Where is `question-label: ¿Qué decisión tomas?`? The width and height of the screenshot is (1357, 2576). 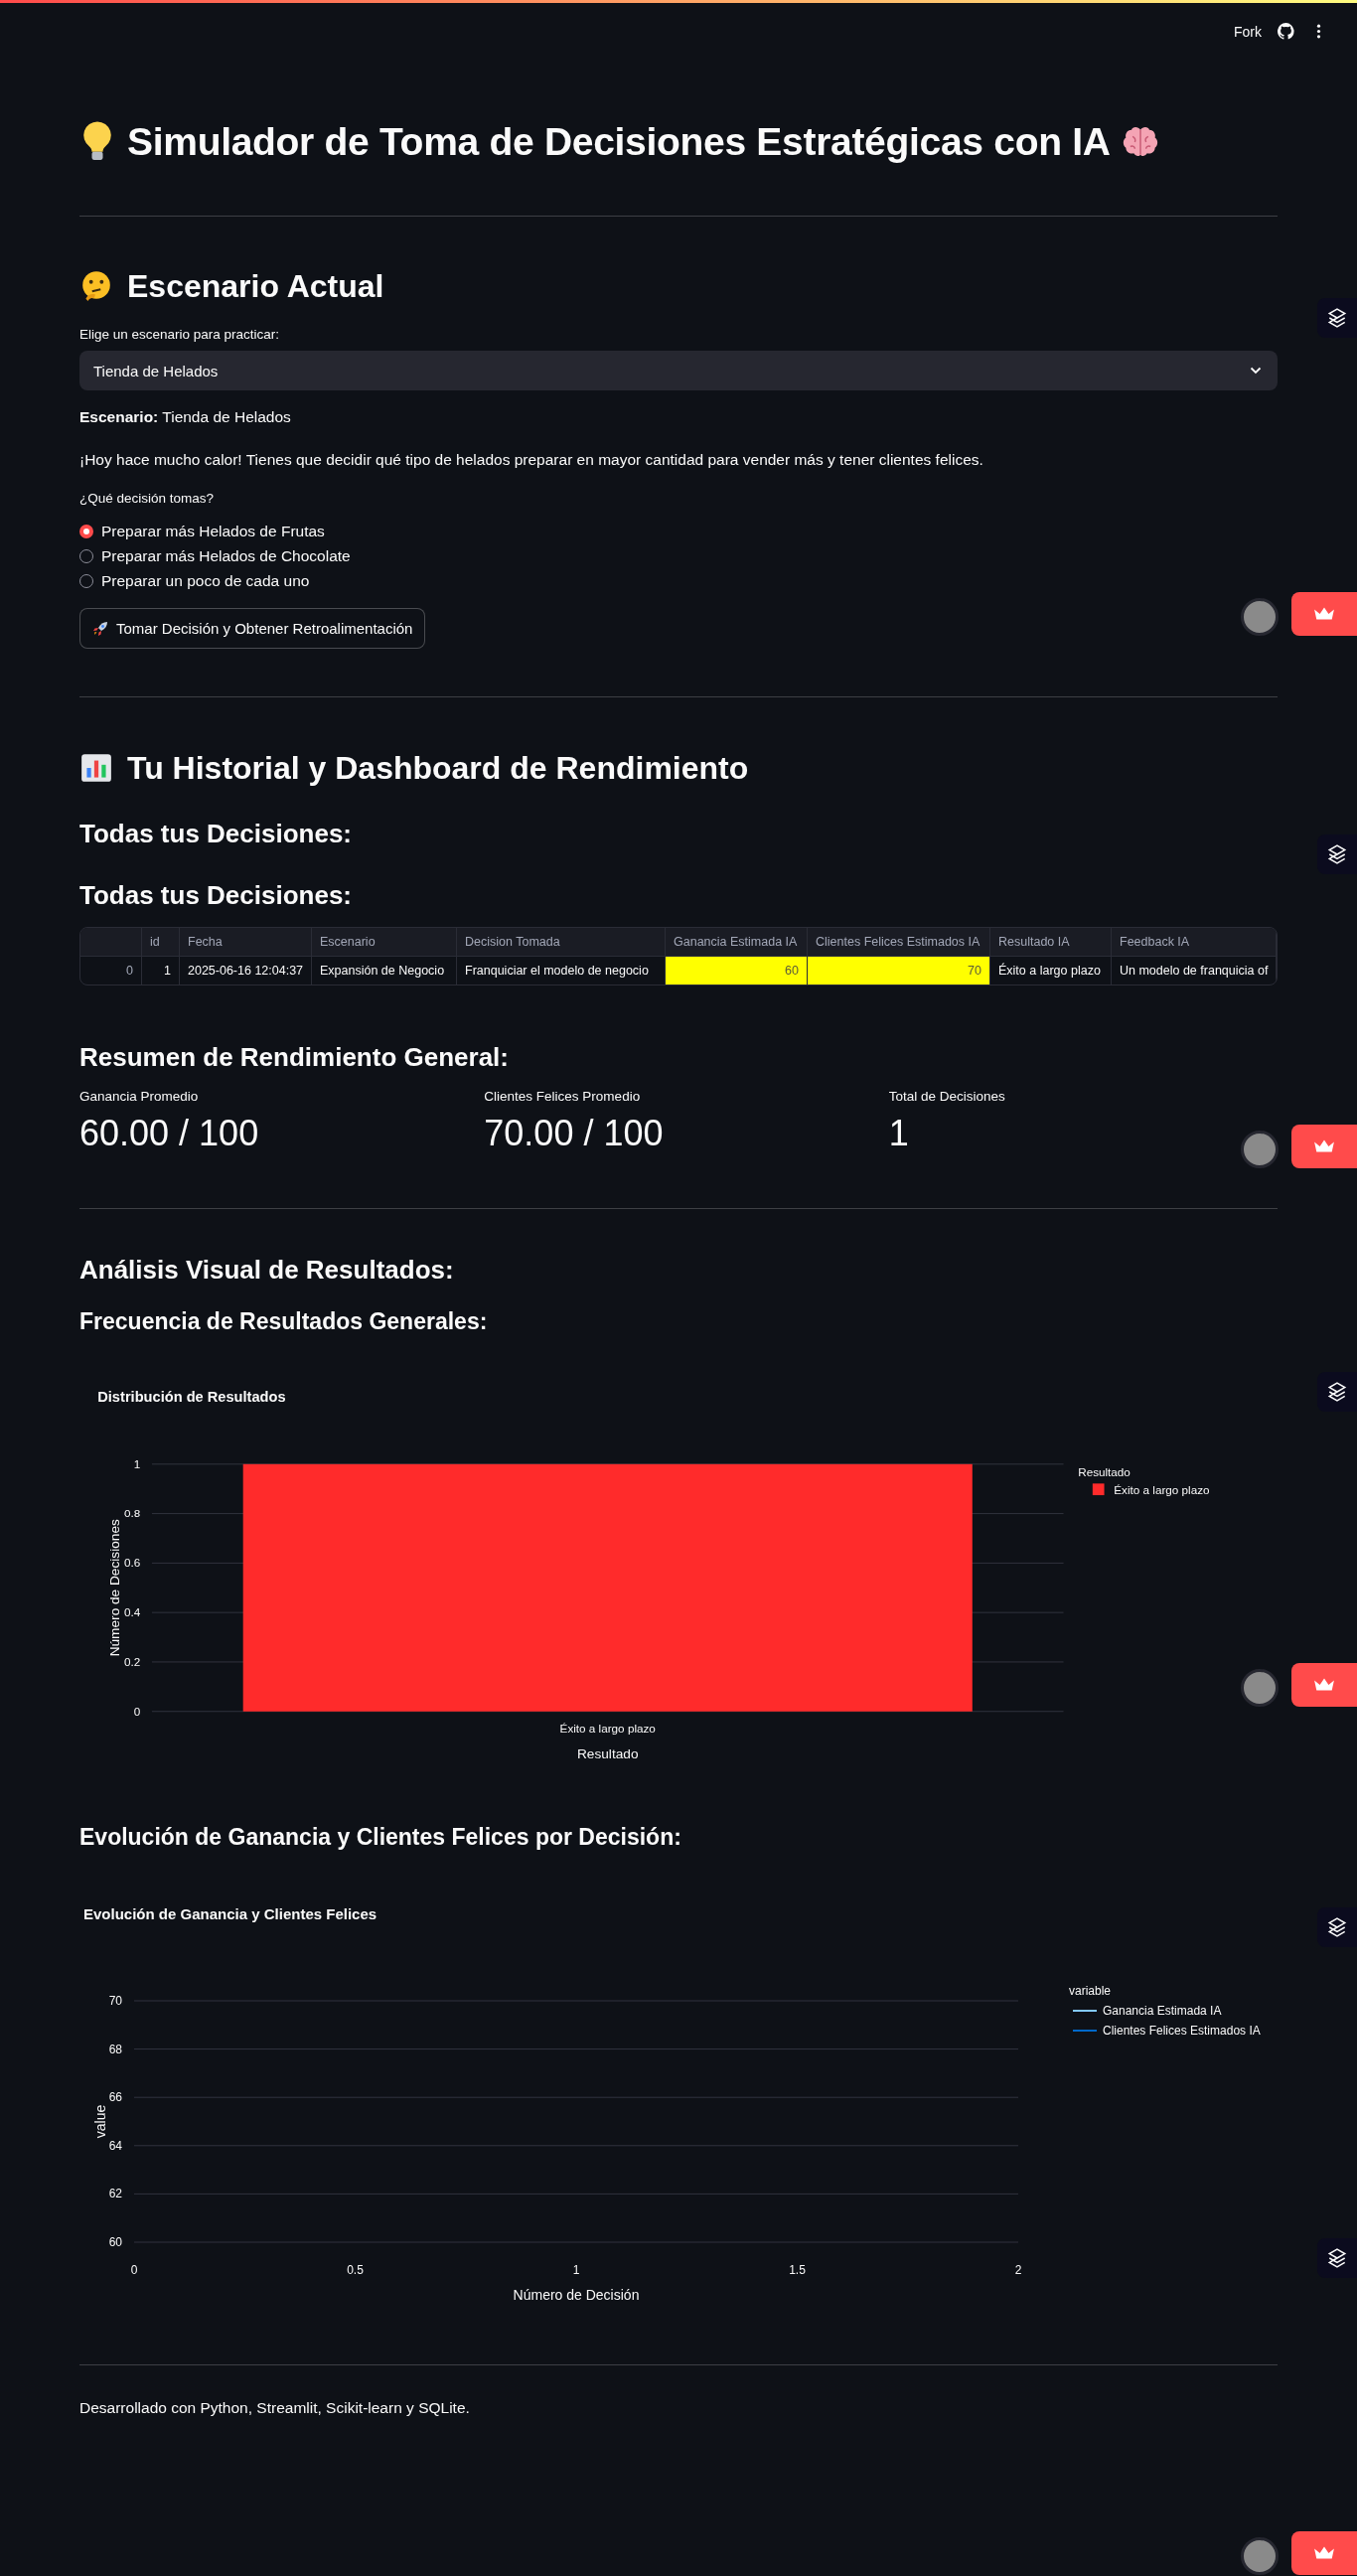
question-label: ¿Qué decisión tomas? is located at coordinates (147, 499).